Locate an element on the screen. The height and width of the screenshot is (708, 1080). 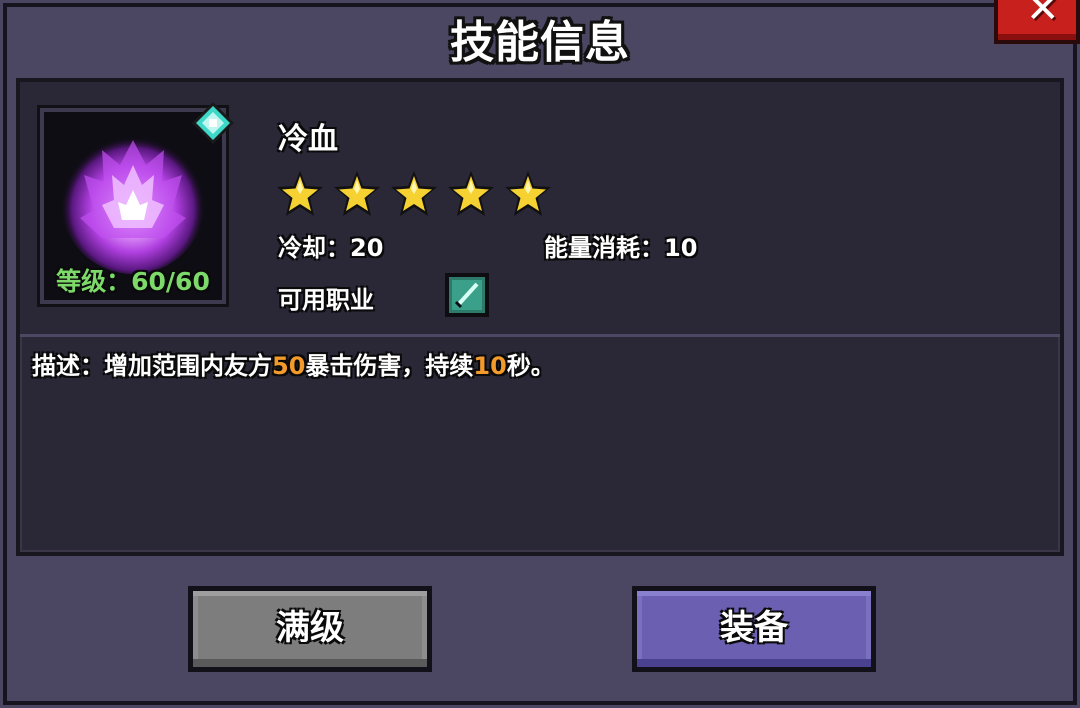
cyan-gem-icon is located at coordinates (213, 123).